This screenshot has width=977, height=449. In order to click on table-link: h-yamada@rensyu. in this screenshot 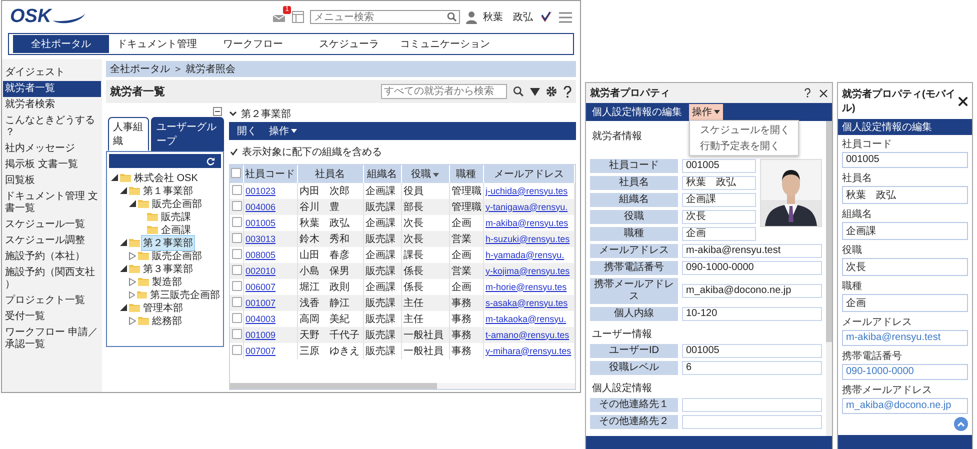, I will do `click(525, 255)`.